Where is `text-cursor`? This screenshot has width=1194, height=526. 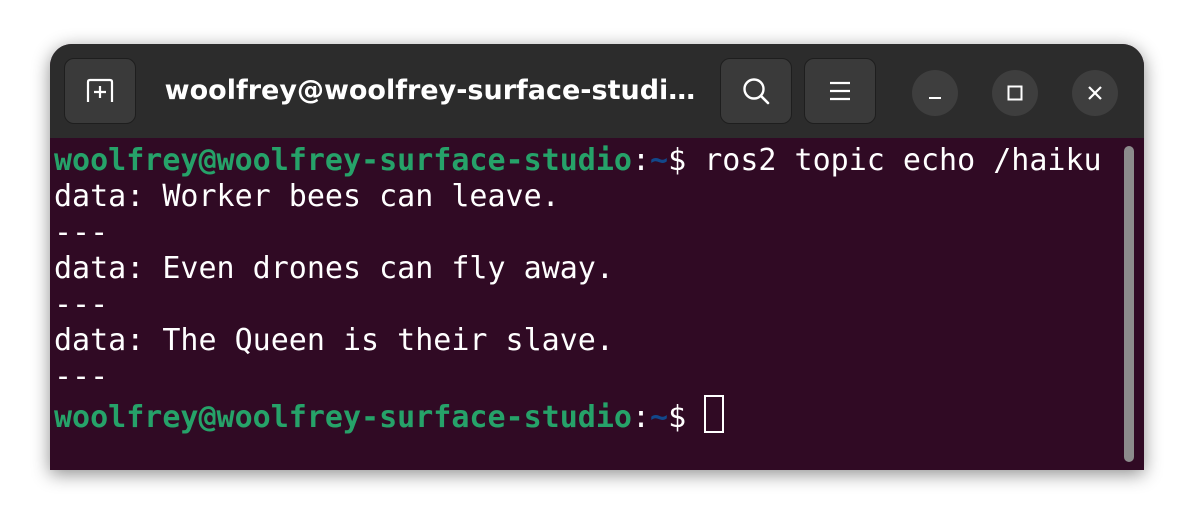 text-cursor is located at coordinates (714, 414).